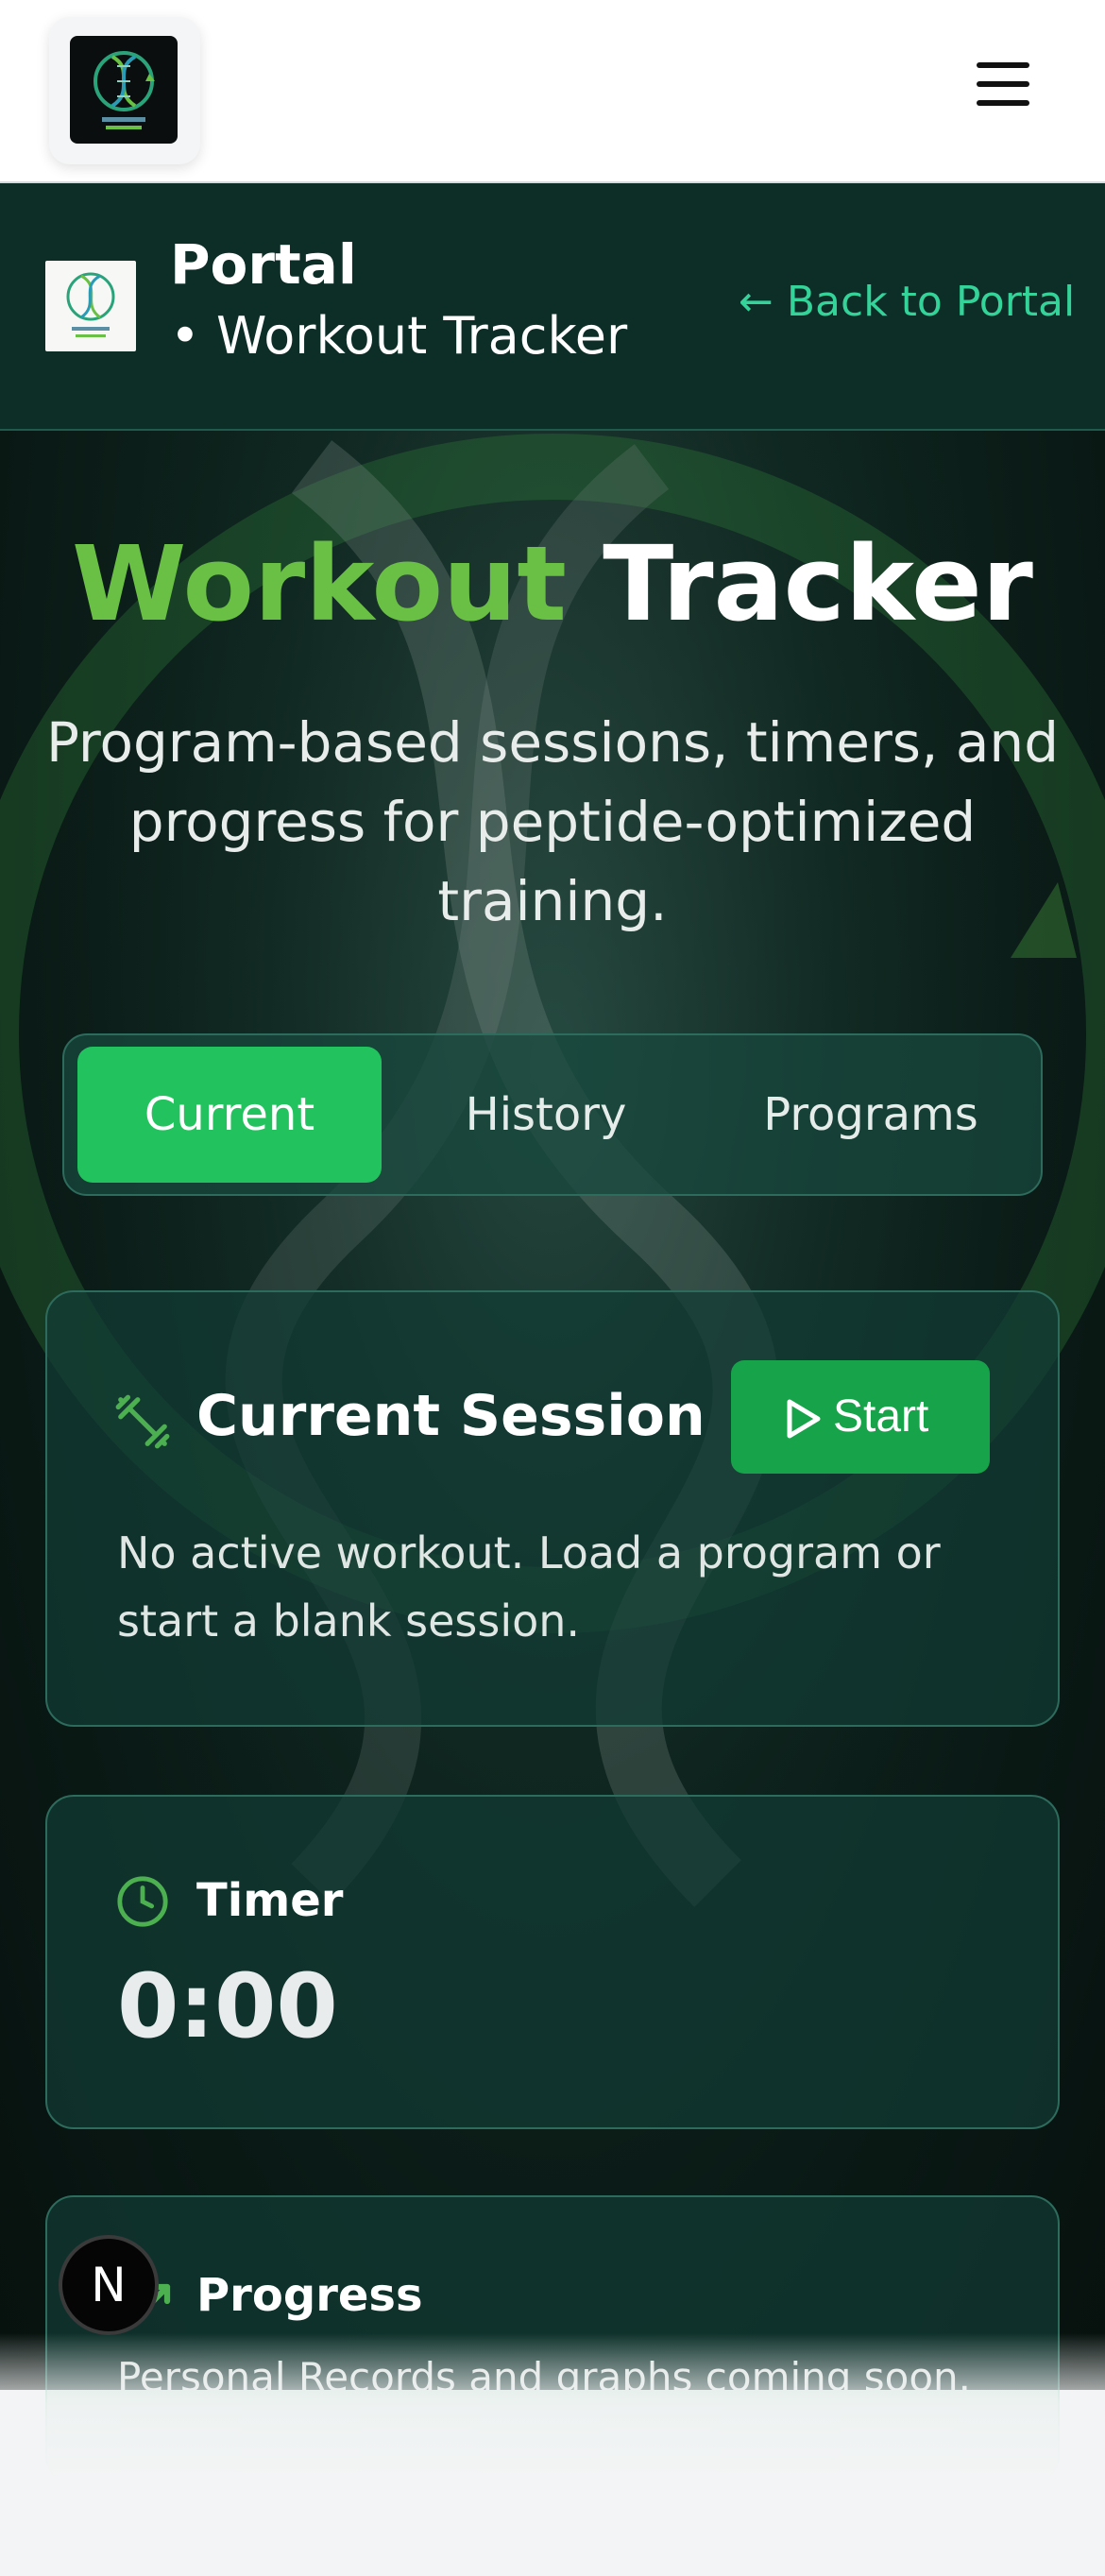 This screenshot has height=2576, width=1105. What do you see at coordinates (399, 336) in the screenshot?
I see `portal-subtitle: • Workout Tracker` at bounding box center [399, 336].